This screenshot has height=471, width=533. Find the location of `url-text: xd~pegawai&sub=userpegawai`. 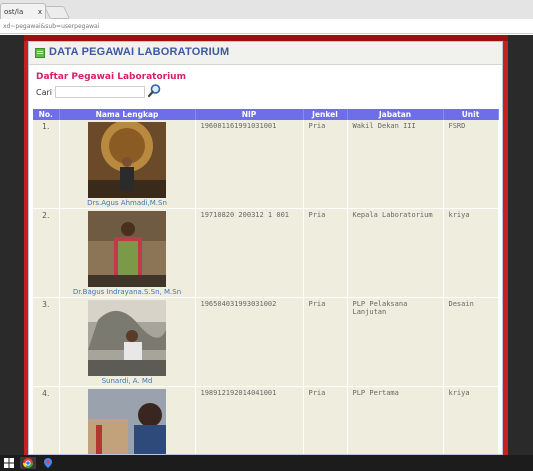

url-text: xd~pegawai&sub=userpegawai is located at coordinates (51, 26).